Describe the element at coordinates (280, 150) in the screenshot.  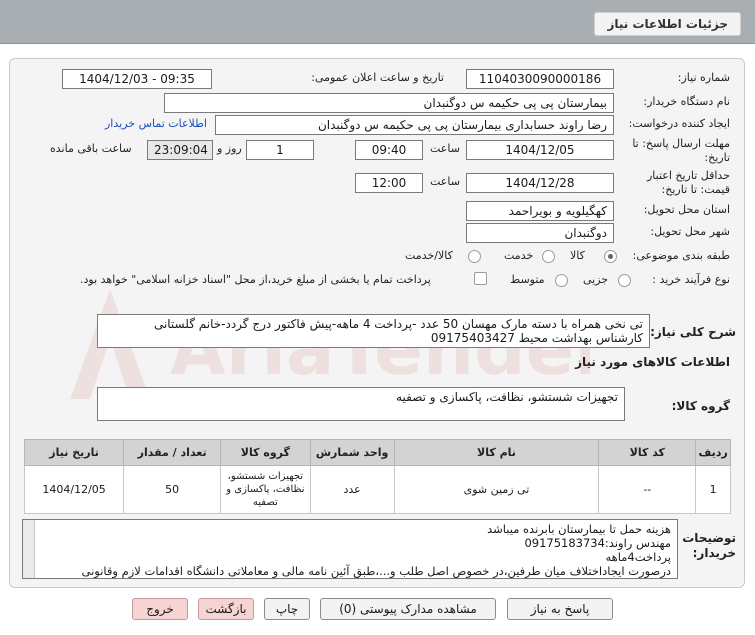
I see `days-field: 1` at that location.